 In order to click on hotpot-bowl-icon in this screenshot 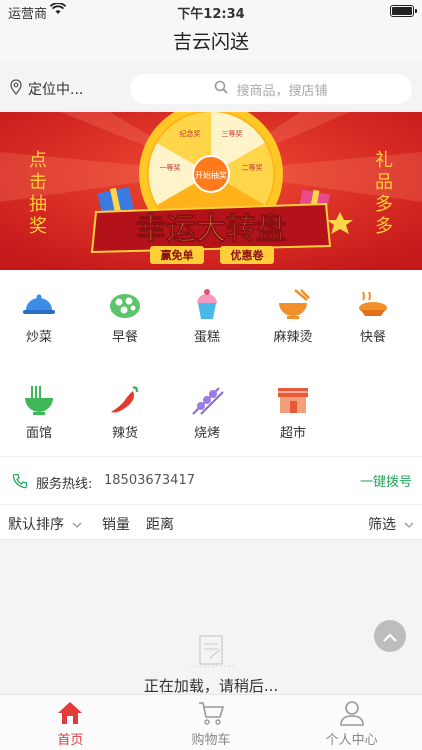, I will do `click(293, 304)`.